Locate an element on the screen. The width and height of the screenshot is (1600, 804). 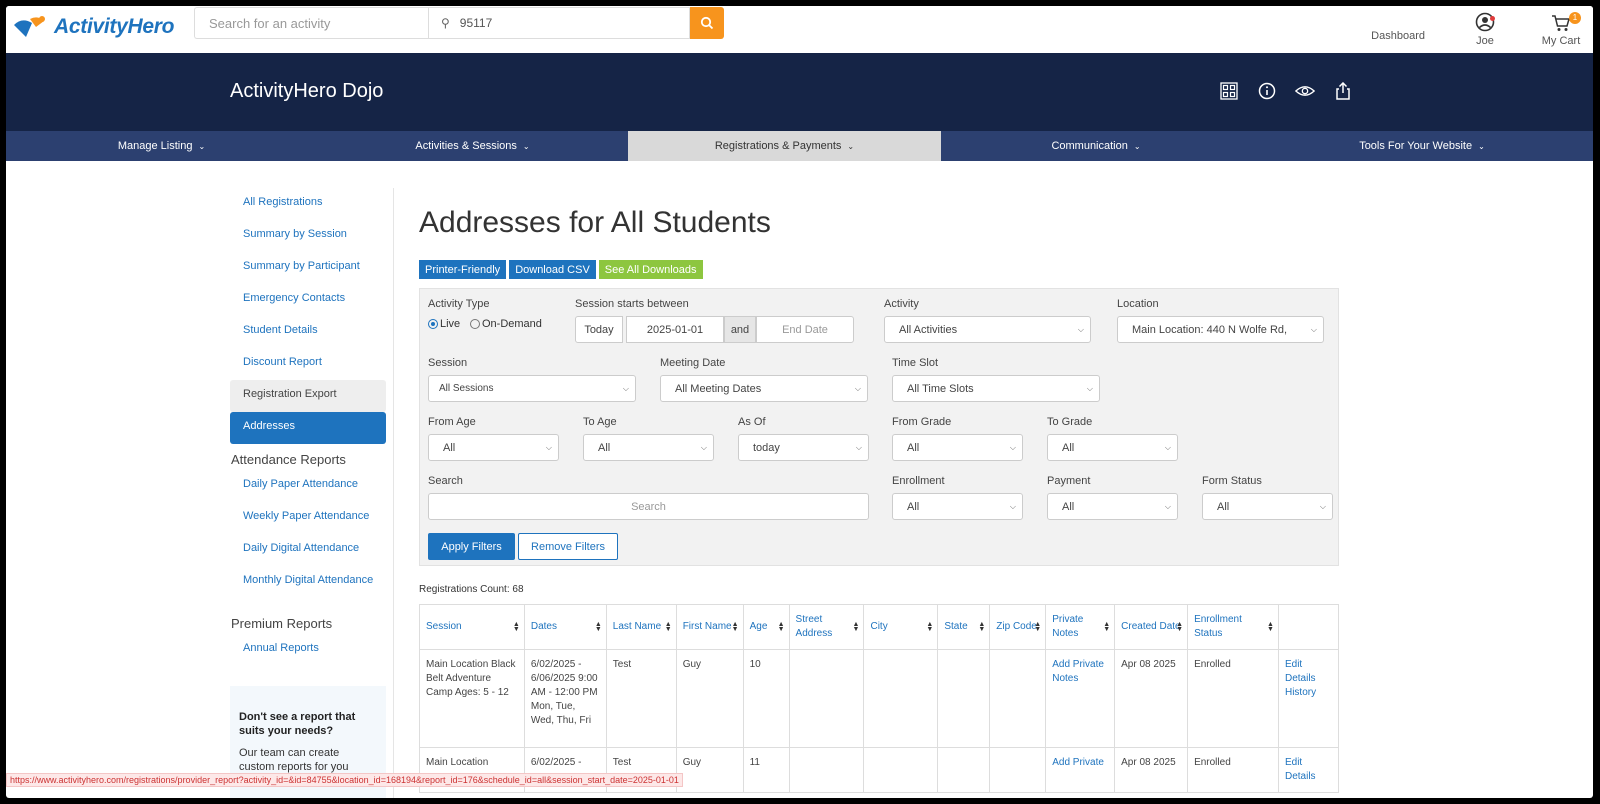
from-grade-select: All ⌵ is located at coordinates (957, 447).